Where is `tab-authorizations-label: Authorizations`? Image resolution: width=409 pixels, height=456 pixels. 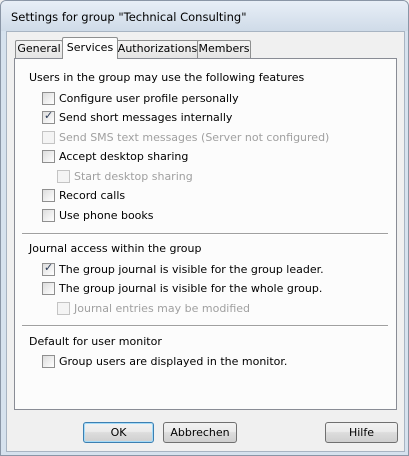
tab-authorizations-label: Authorizations is located at coordinates (157, 48).